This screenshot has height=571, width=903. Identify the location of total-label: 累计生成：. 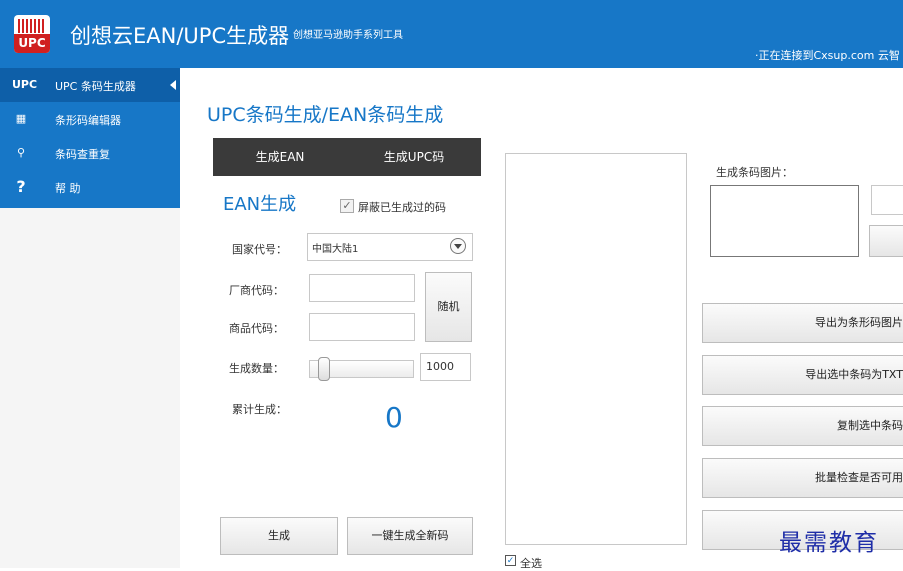
(259, 409).